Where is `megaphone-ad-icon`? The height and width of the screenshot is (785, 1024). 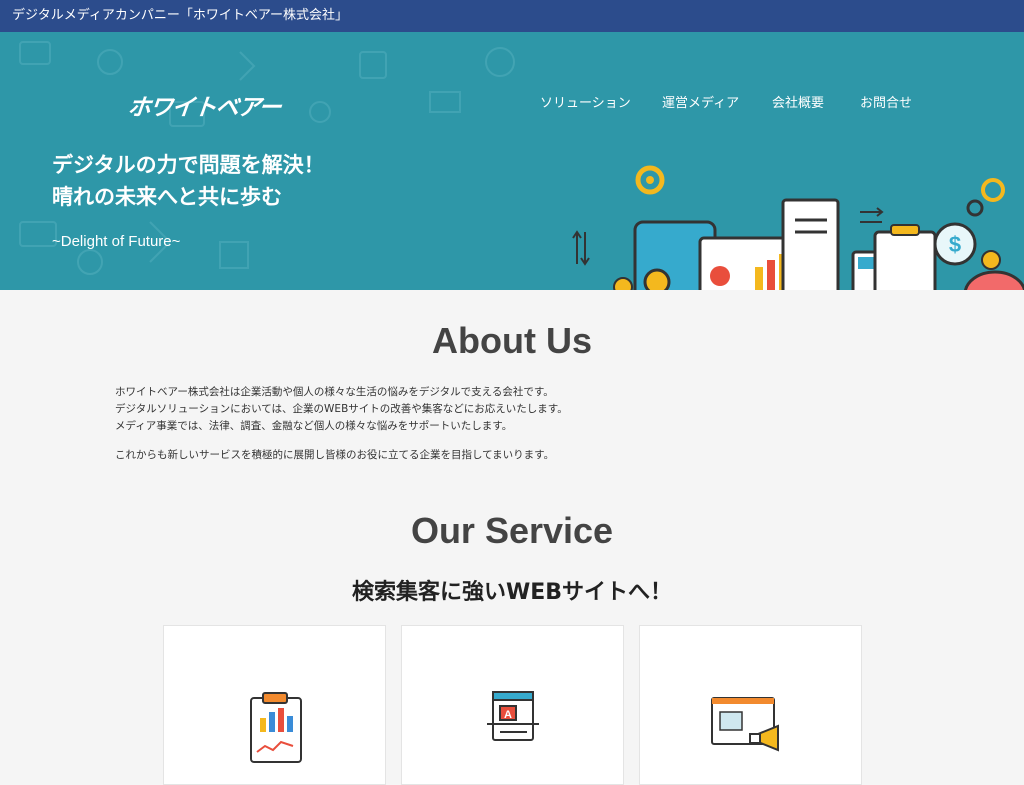 megaphone-ad-icon is located at coordinates (744, 724).